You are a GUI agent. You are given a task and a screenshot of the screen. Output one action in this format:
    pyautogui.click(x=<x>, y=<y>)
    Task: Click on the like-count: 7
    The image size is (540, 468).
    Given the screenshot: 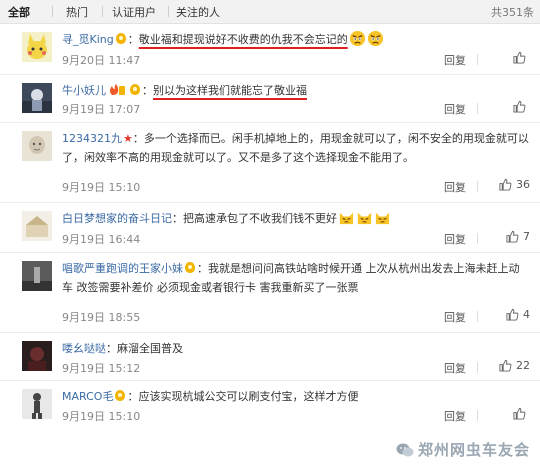 What is the action you would take?
    pyautogui.click(x=526, y=236)
    